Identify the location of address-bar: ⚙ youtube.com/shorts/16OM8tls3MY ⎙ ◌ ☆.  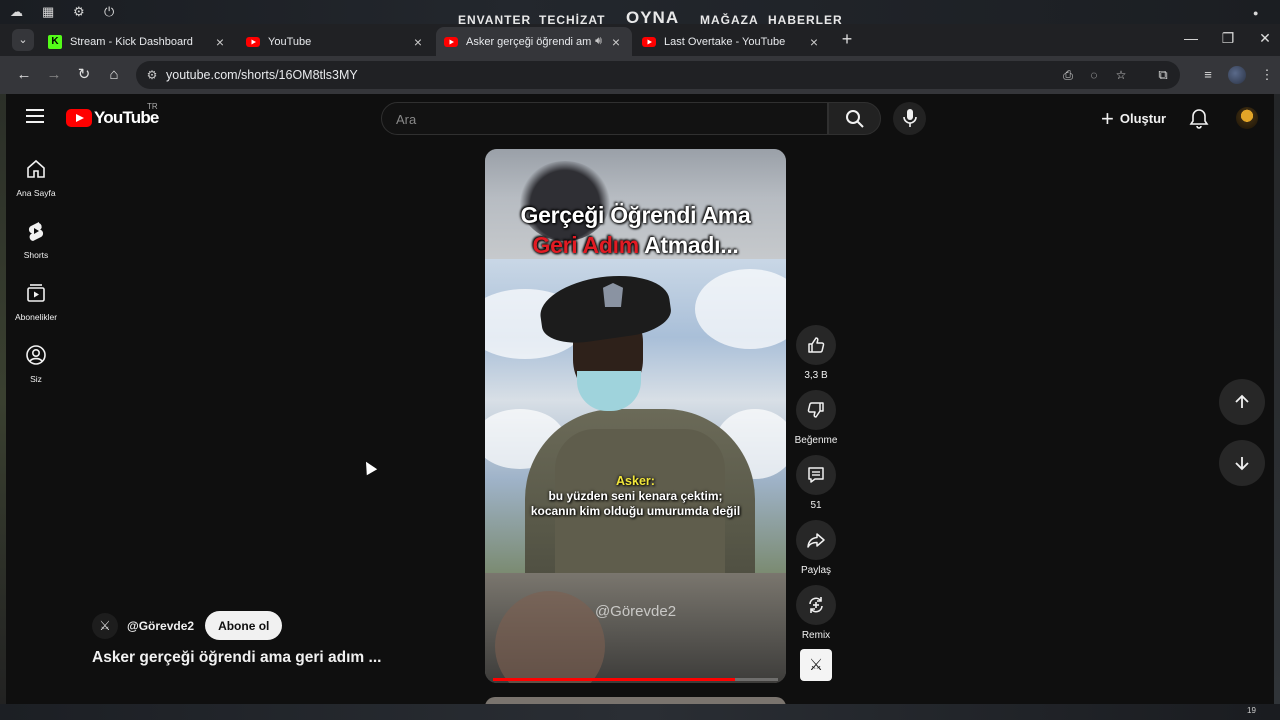
(658, 75).